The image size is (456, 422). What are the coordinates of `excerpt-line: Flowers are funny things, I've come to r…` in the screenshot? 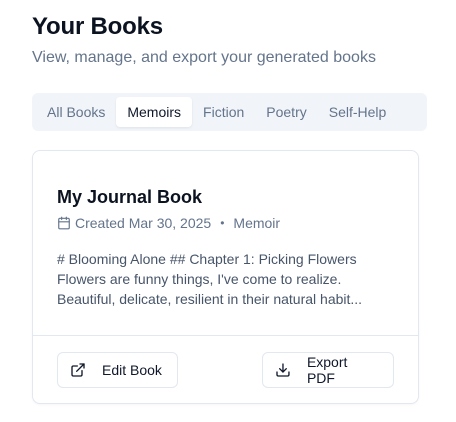 It's located at (199, 279).